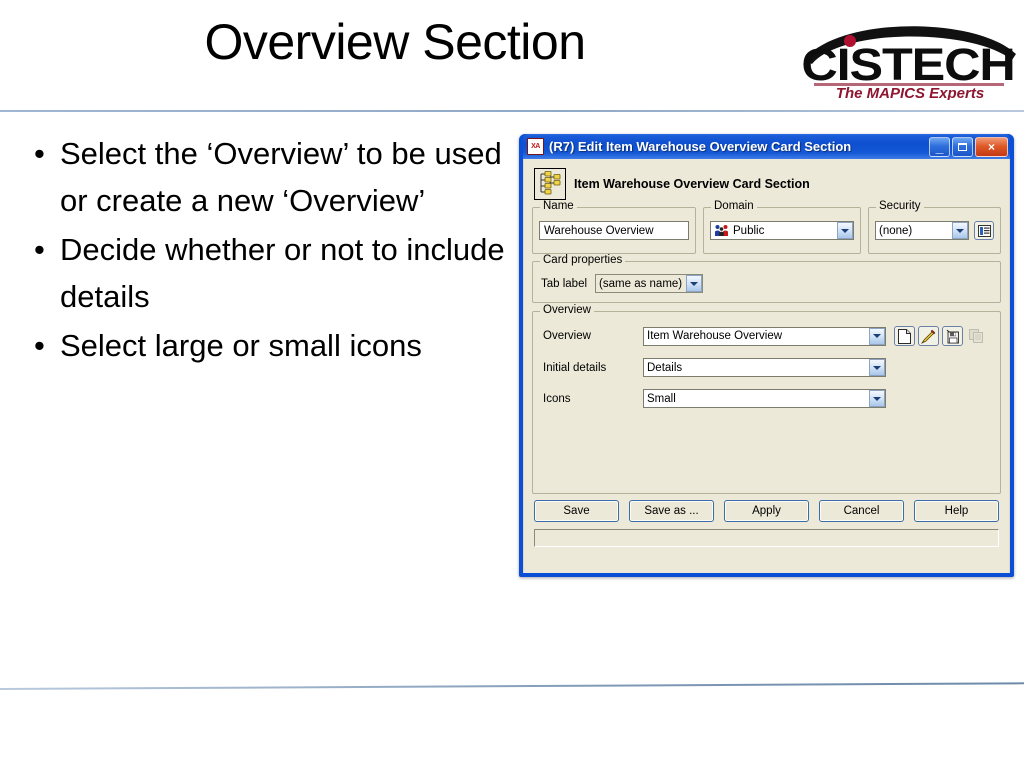 The image size is (1024, 768). I want to click on card-properties-group: Card properties Tab label (same as name), so click(766, 278).